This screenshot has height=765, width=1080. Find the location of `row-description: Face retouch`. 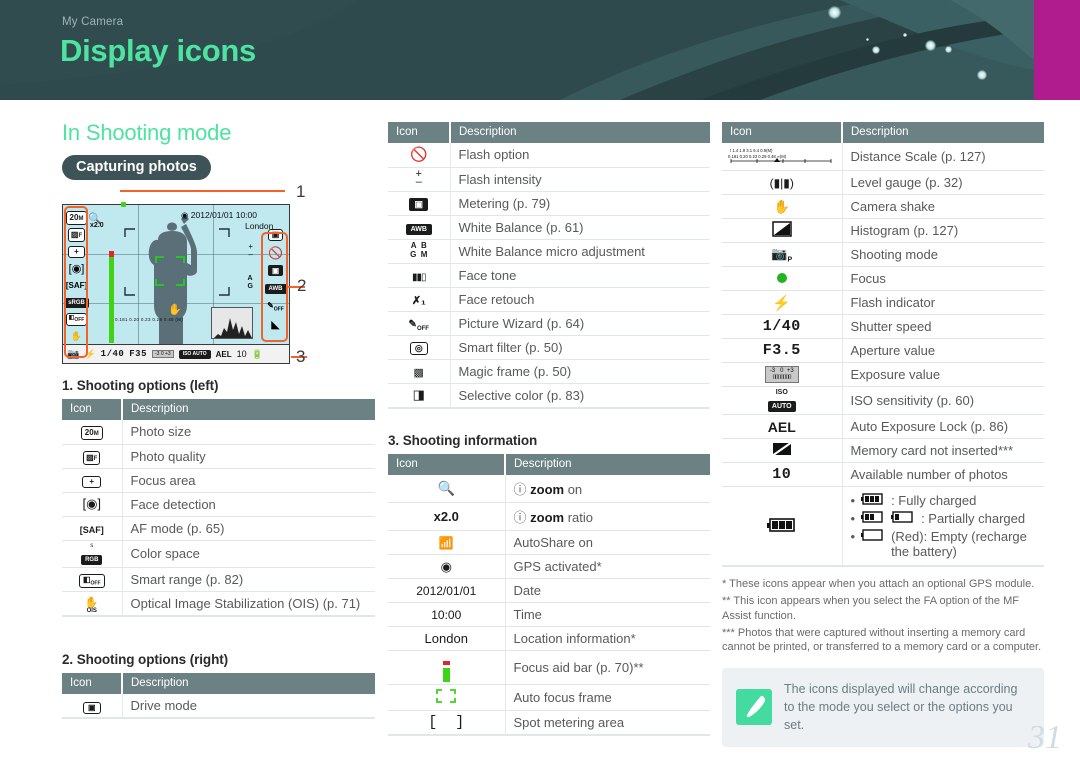

row-description: Face retouch is located at coordinates (580, 299).